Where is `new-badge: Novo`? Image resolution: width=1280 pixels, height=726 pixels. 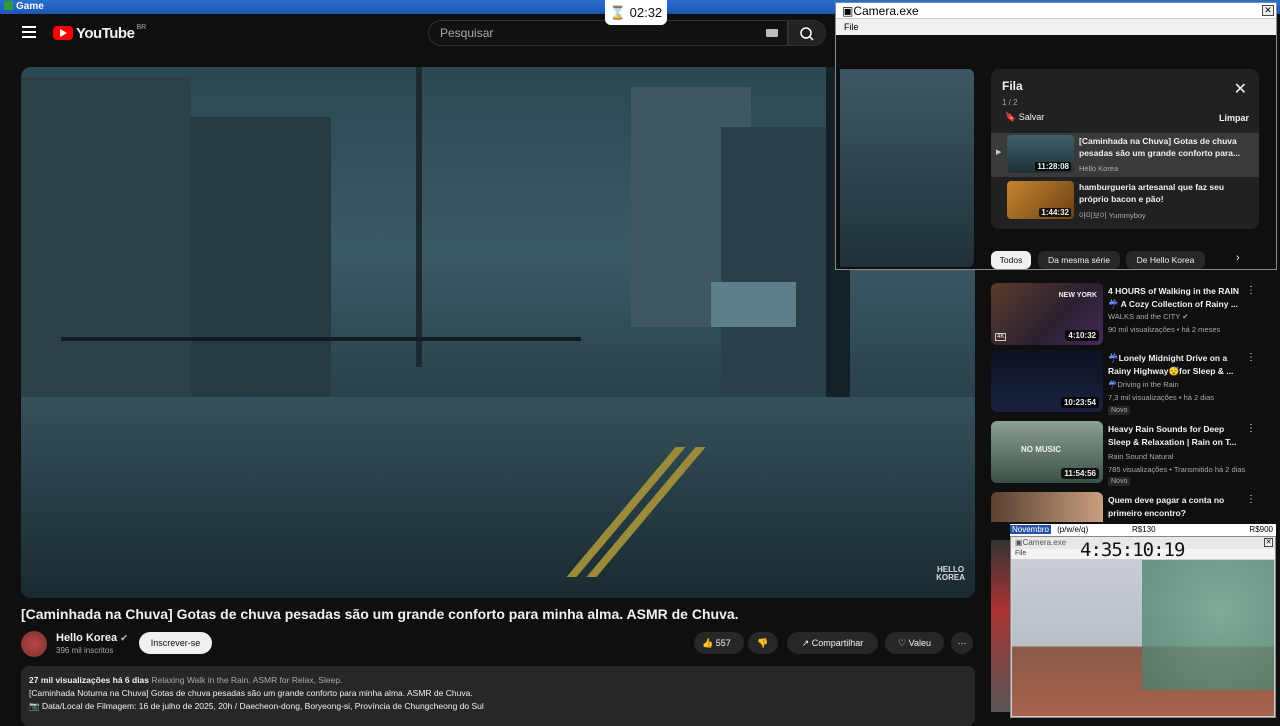 new-badge: Novo is located at coordinates (1119, 481).